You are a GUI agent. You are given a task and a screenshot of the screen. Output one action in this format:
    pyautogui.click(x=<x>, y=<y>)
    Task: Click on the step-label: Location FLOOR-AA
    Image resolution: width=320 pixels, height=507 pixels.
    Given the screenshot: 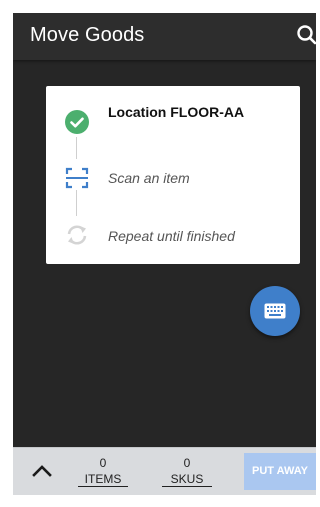 What is the action you would take?
    pyautogui.click(x=176, y=112)
    